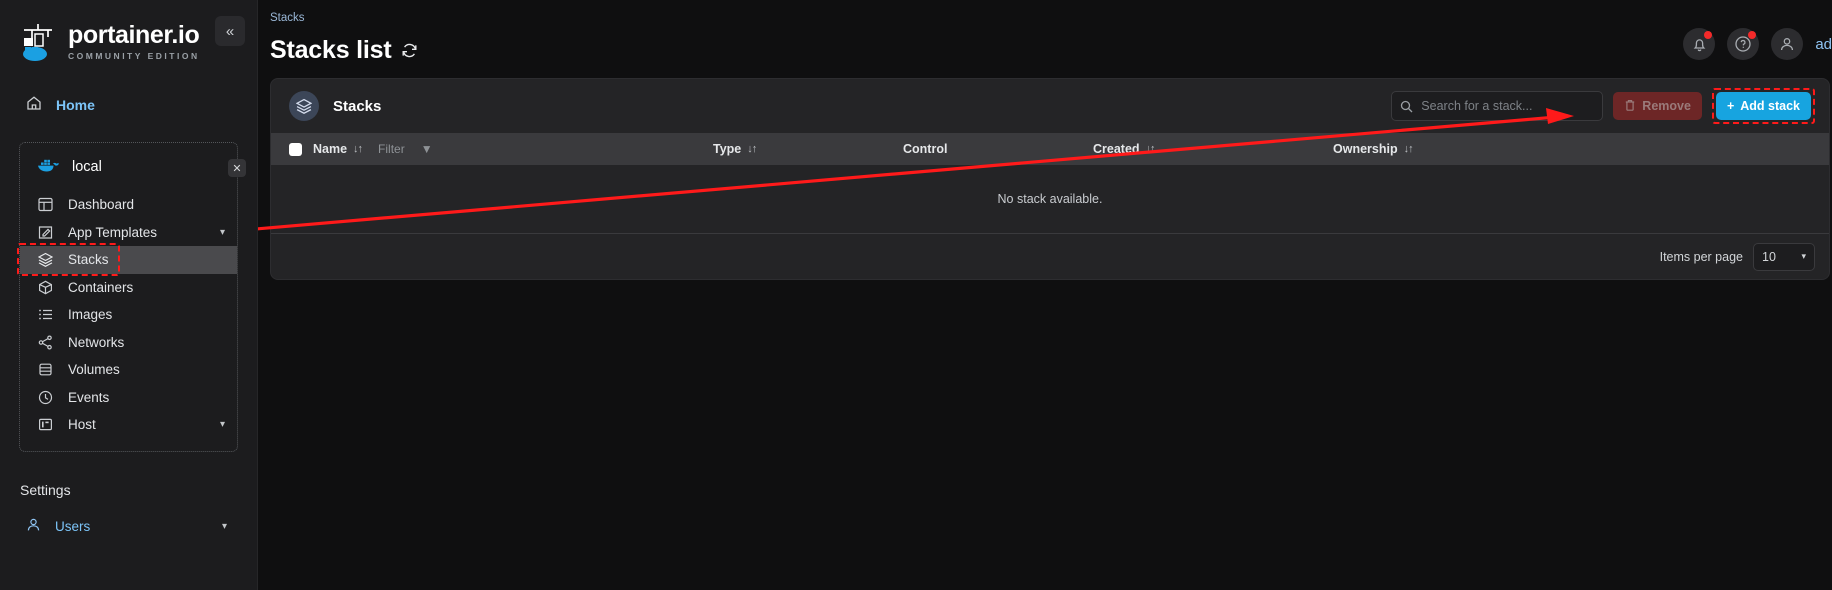  Describe the element at coordinates (295, 150) in the screenshot. I see `select-all-checkbox` at that location.